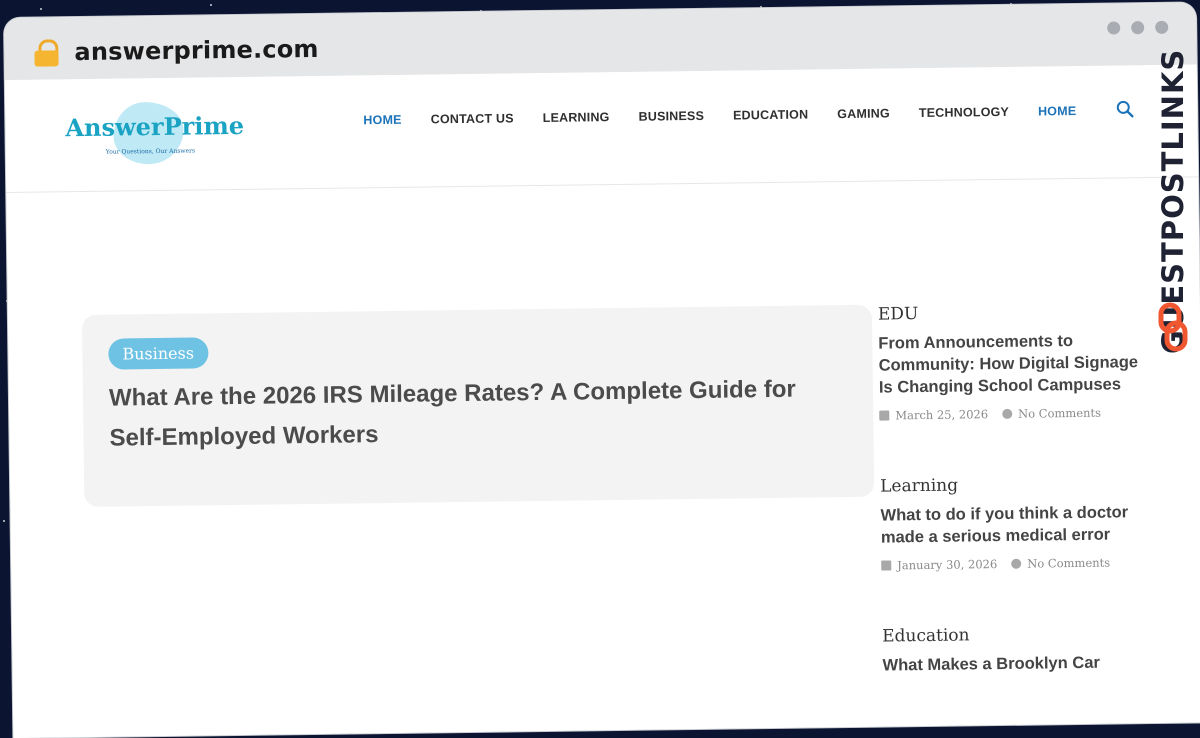  I want to click on category-badge: Business, so click(158, 353).